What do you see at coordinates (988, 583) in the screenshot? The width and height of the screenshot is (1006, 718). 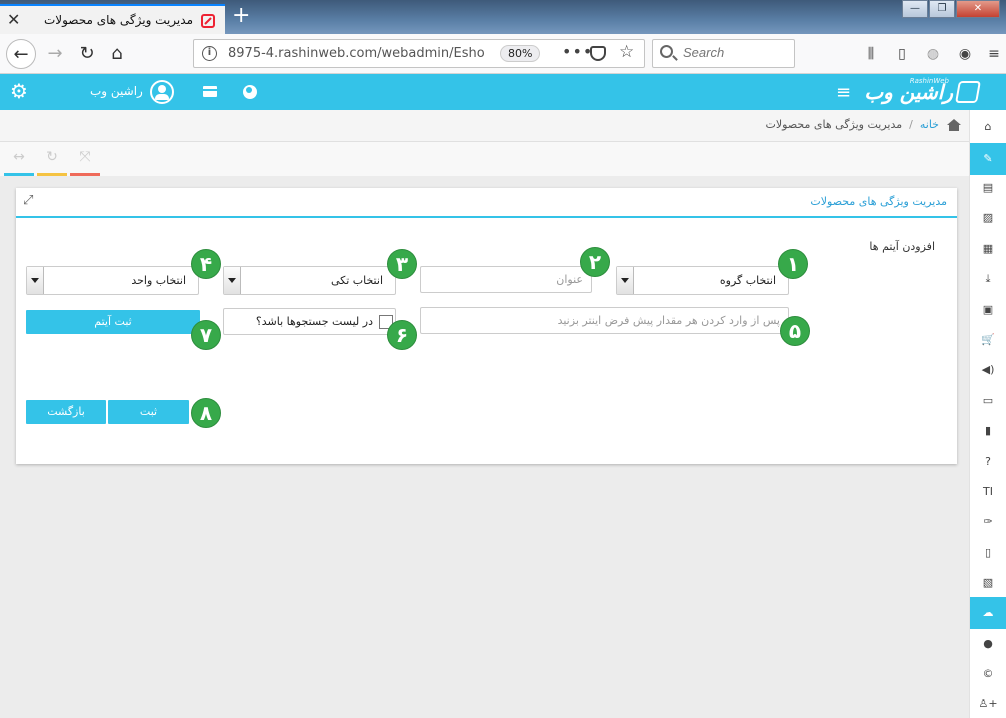 I see `sidebar-excel-icon: ▧` at bounding box center [988, 583].